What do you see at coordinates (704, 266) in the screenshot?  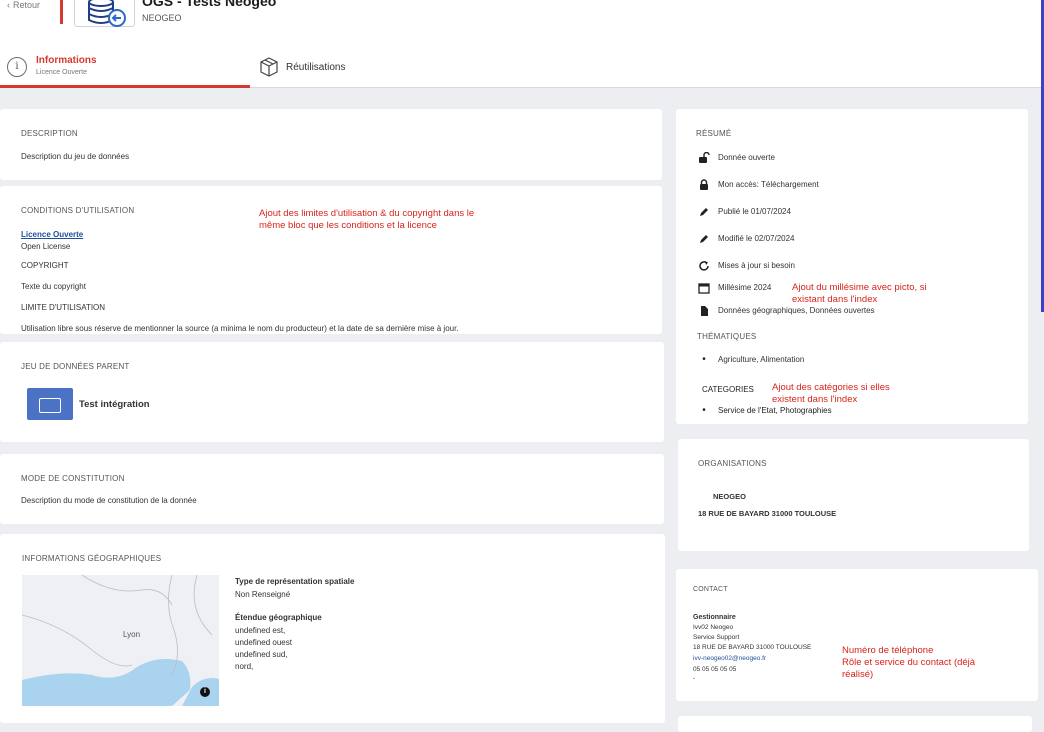 I see `refresh-icon` at bounding box center [704, 266].